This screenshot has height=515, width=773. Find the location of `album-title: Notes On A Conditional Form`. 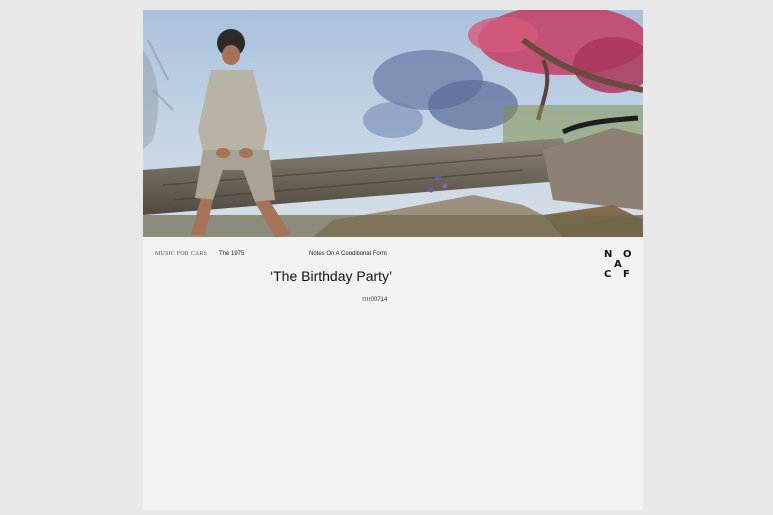

album-title: Notes On A Conditional Form is located at coordinates (348, 254).